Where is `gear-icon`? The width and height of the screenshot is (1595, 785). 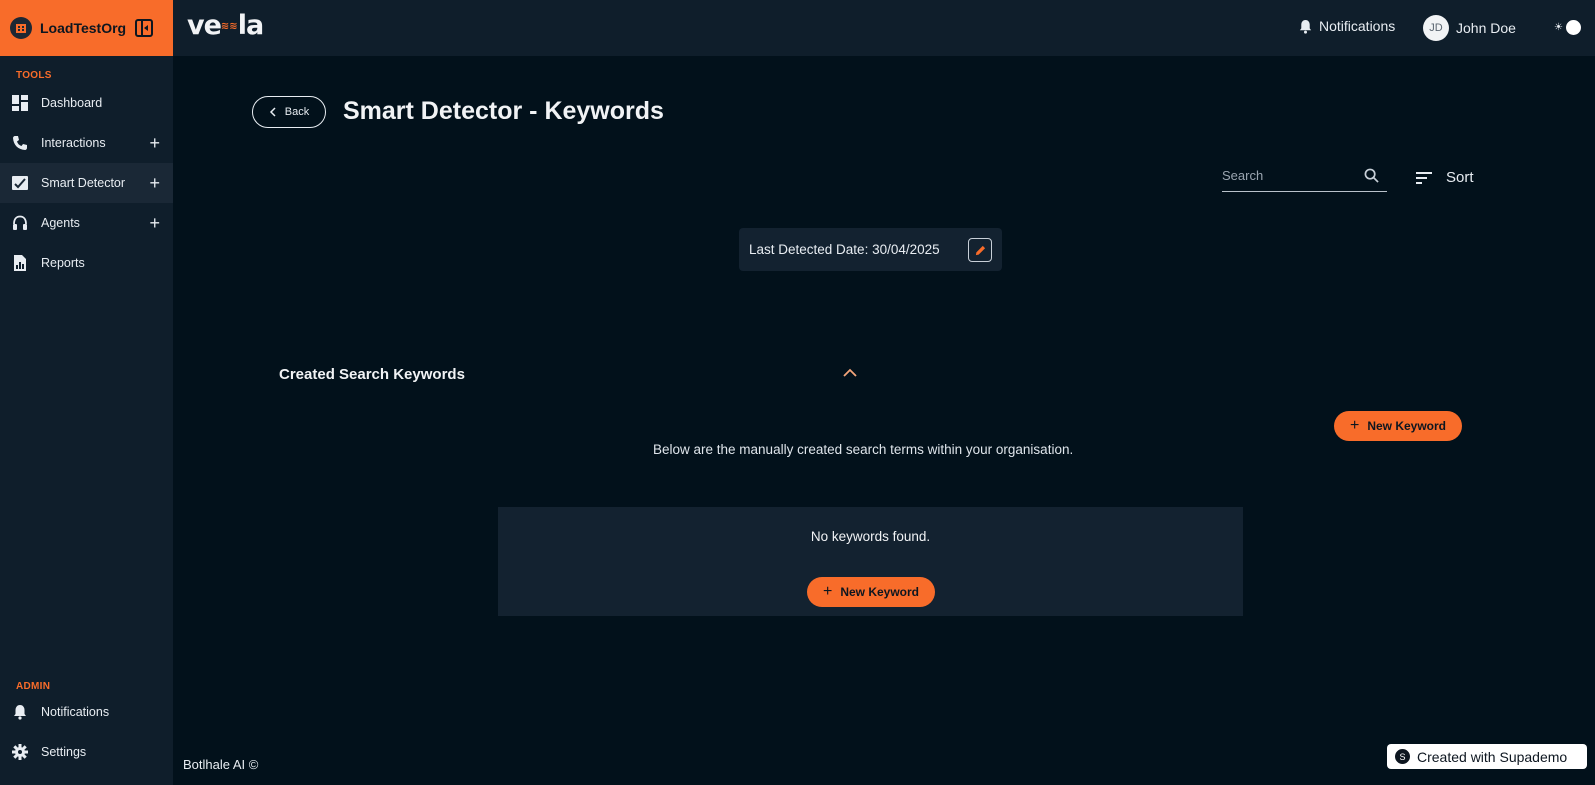
gear-icon is located at coordinates (20, 752).